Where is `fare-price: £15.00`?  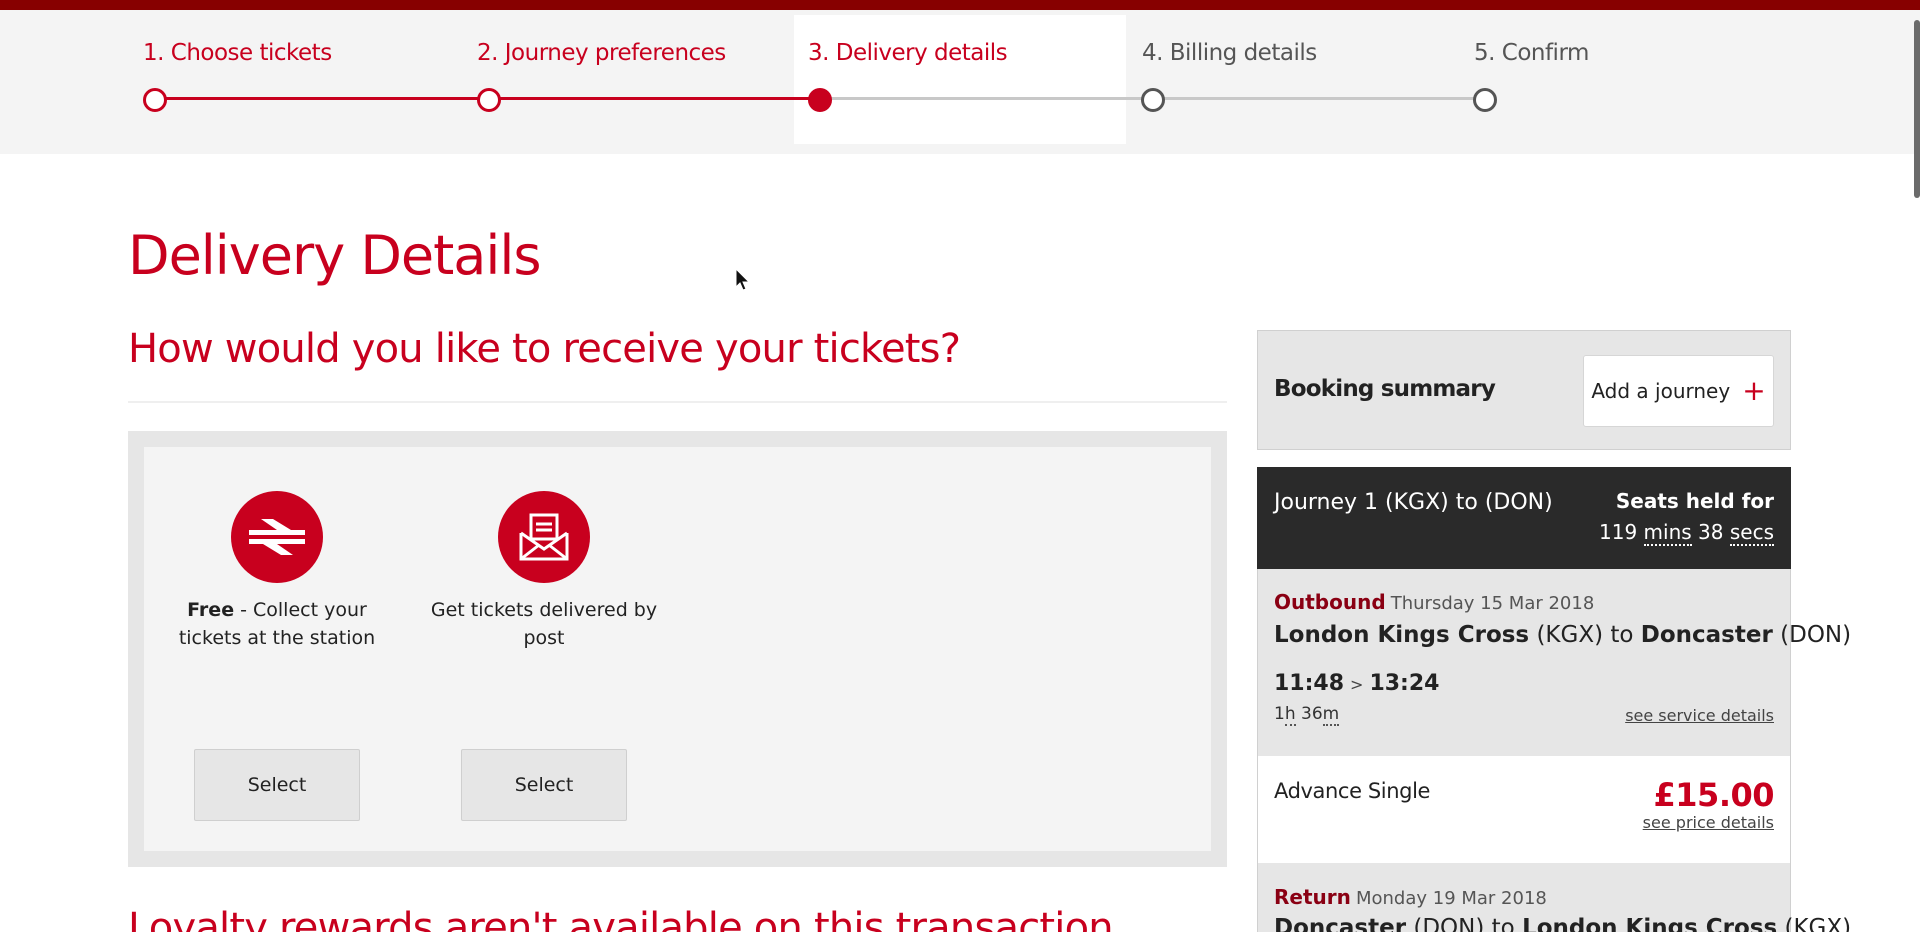 fare-price: £15.00 is located at coordinates (1714, 795).